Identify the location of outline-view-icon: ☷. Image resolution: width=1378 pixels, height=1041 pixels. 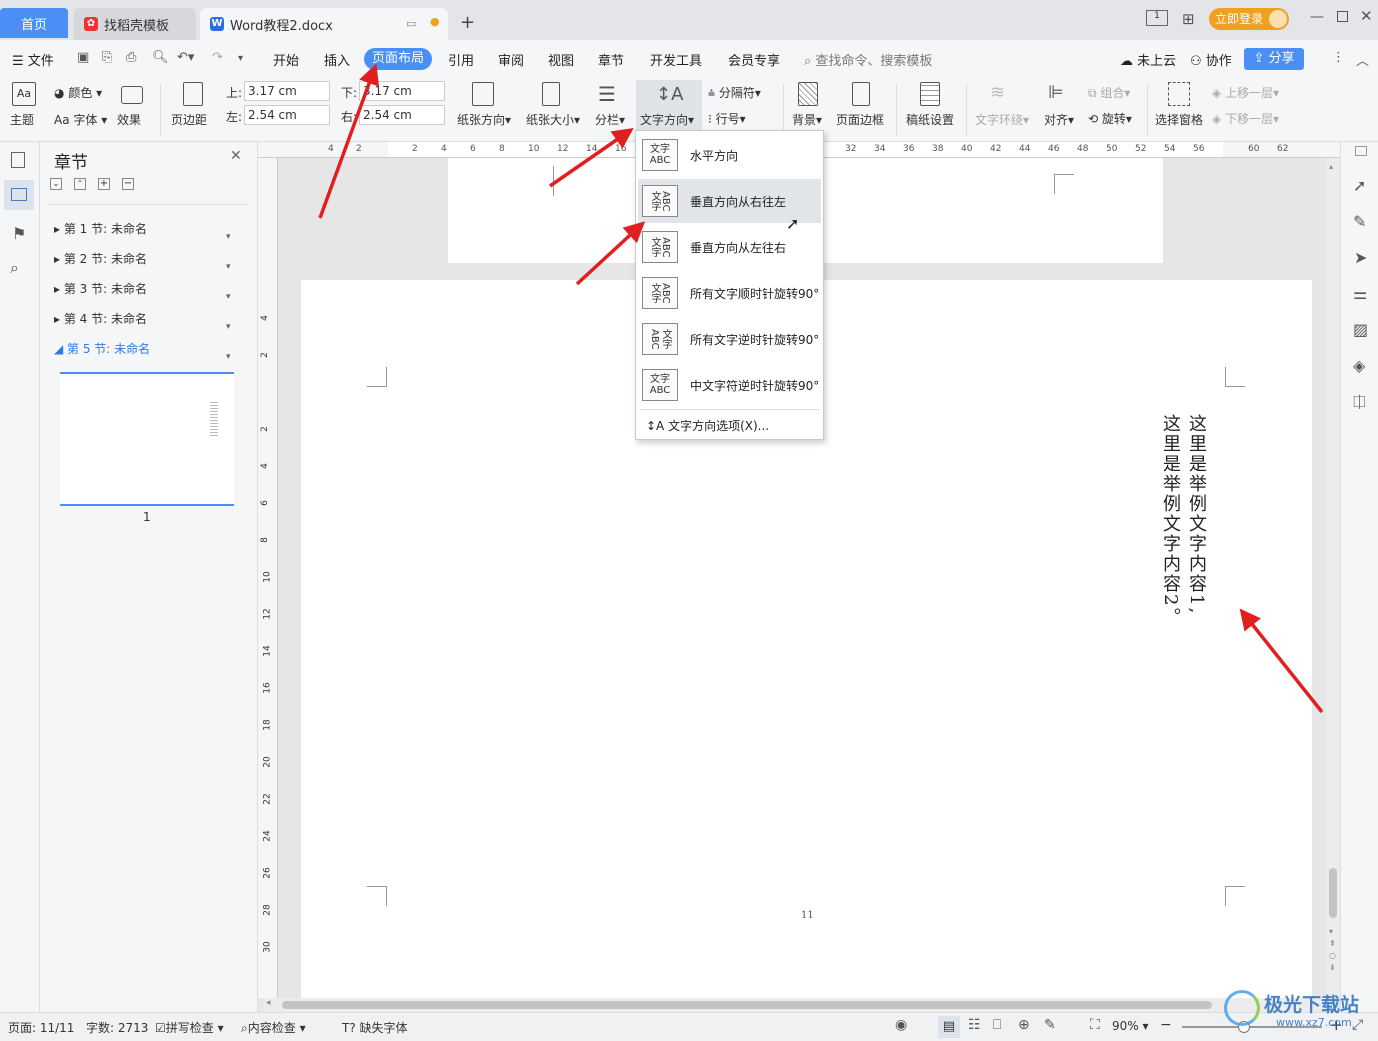
(974, 1025).